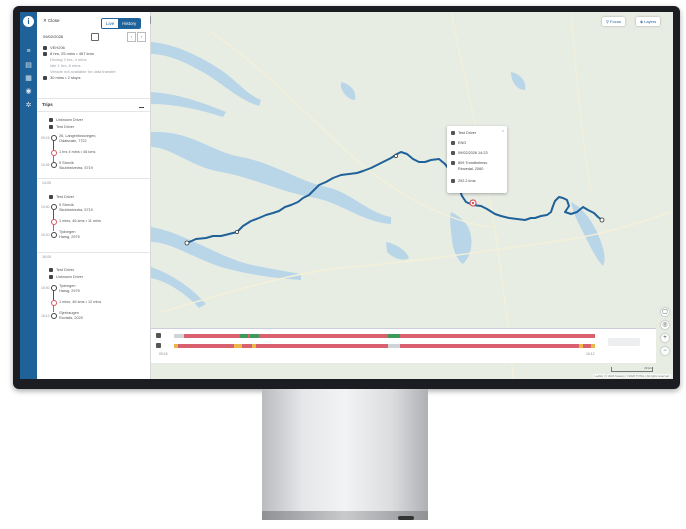 This screenshot has width=686, height=529. What do you see at coordinates (458, 143) in the screenshot?
I see `popup-status: ENG` at bounding box center [458, 143].